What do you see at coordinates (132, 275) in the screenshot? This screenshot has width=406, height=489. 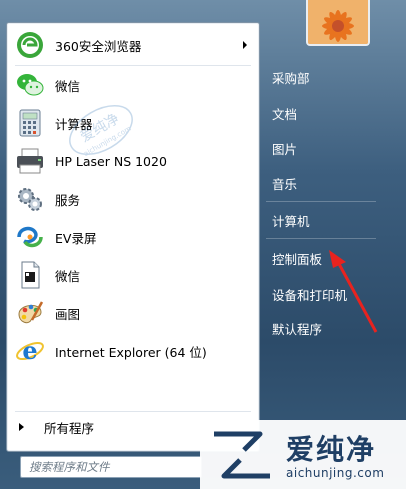 I see `program-wechat-shortcut: 微信` at bounding box center [132, 275].